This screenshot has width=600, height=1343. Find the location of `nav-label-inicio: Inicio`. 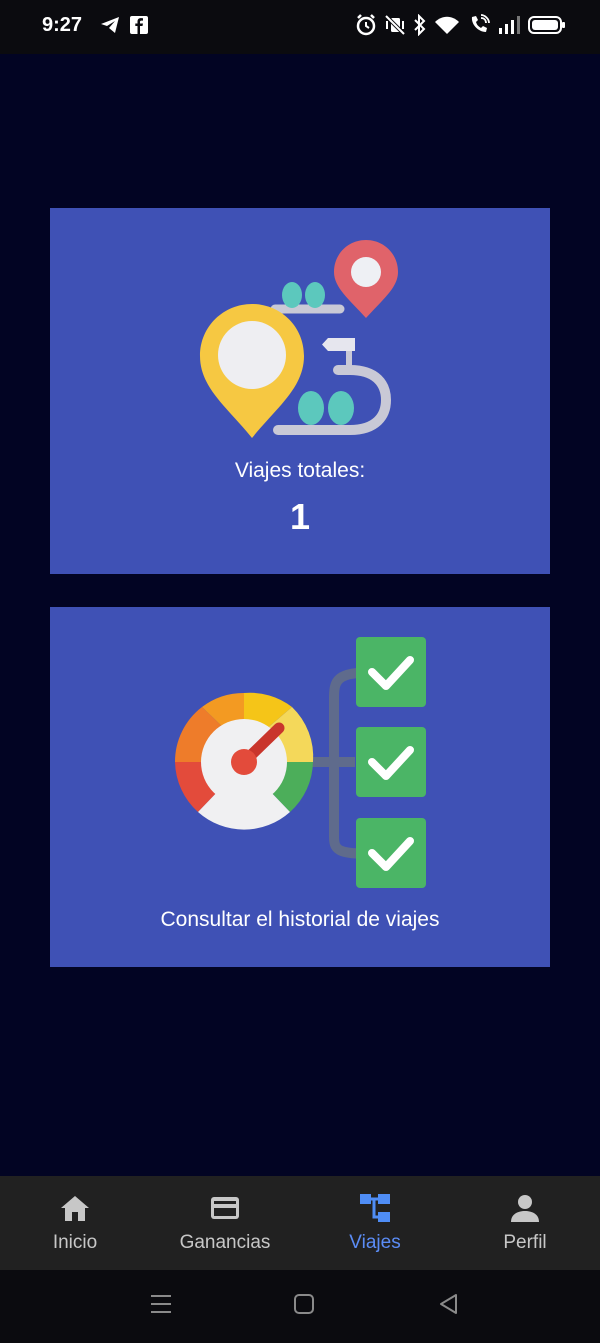

nav-label-inicio: Inicio is located at coordinates (75, 1242).